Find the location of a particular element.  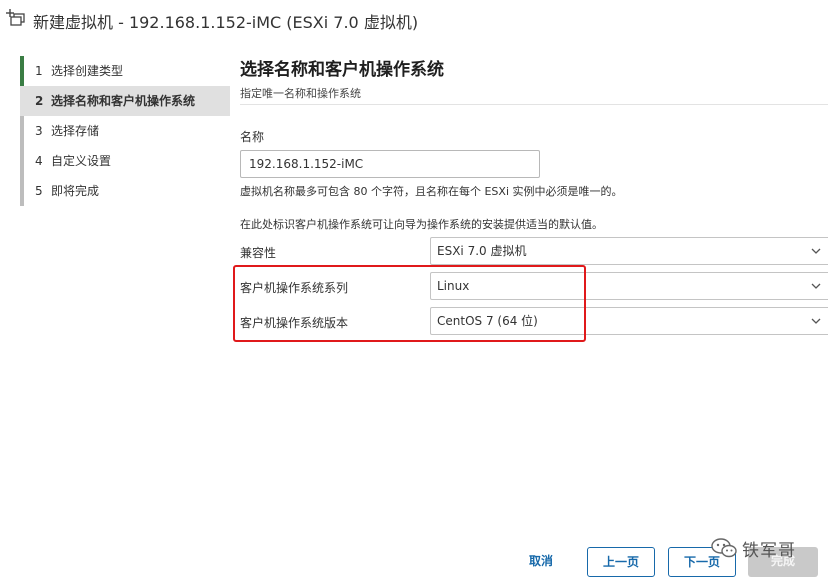

wechat-icon is located at coordinates (724, 548).